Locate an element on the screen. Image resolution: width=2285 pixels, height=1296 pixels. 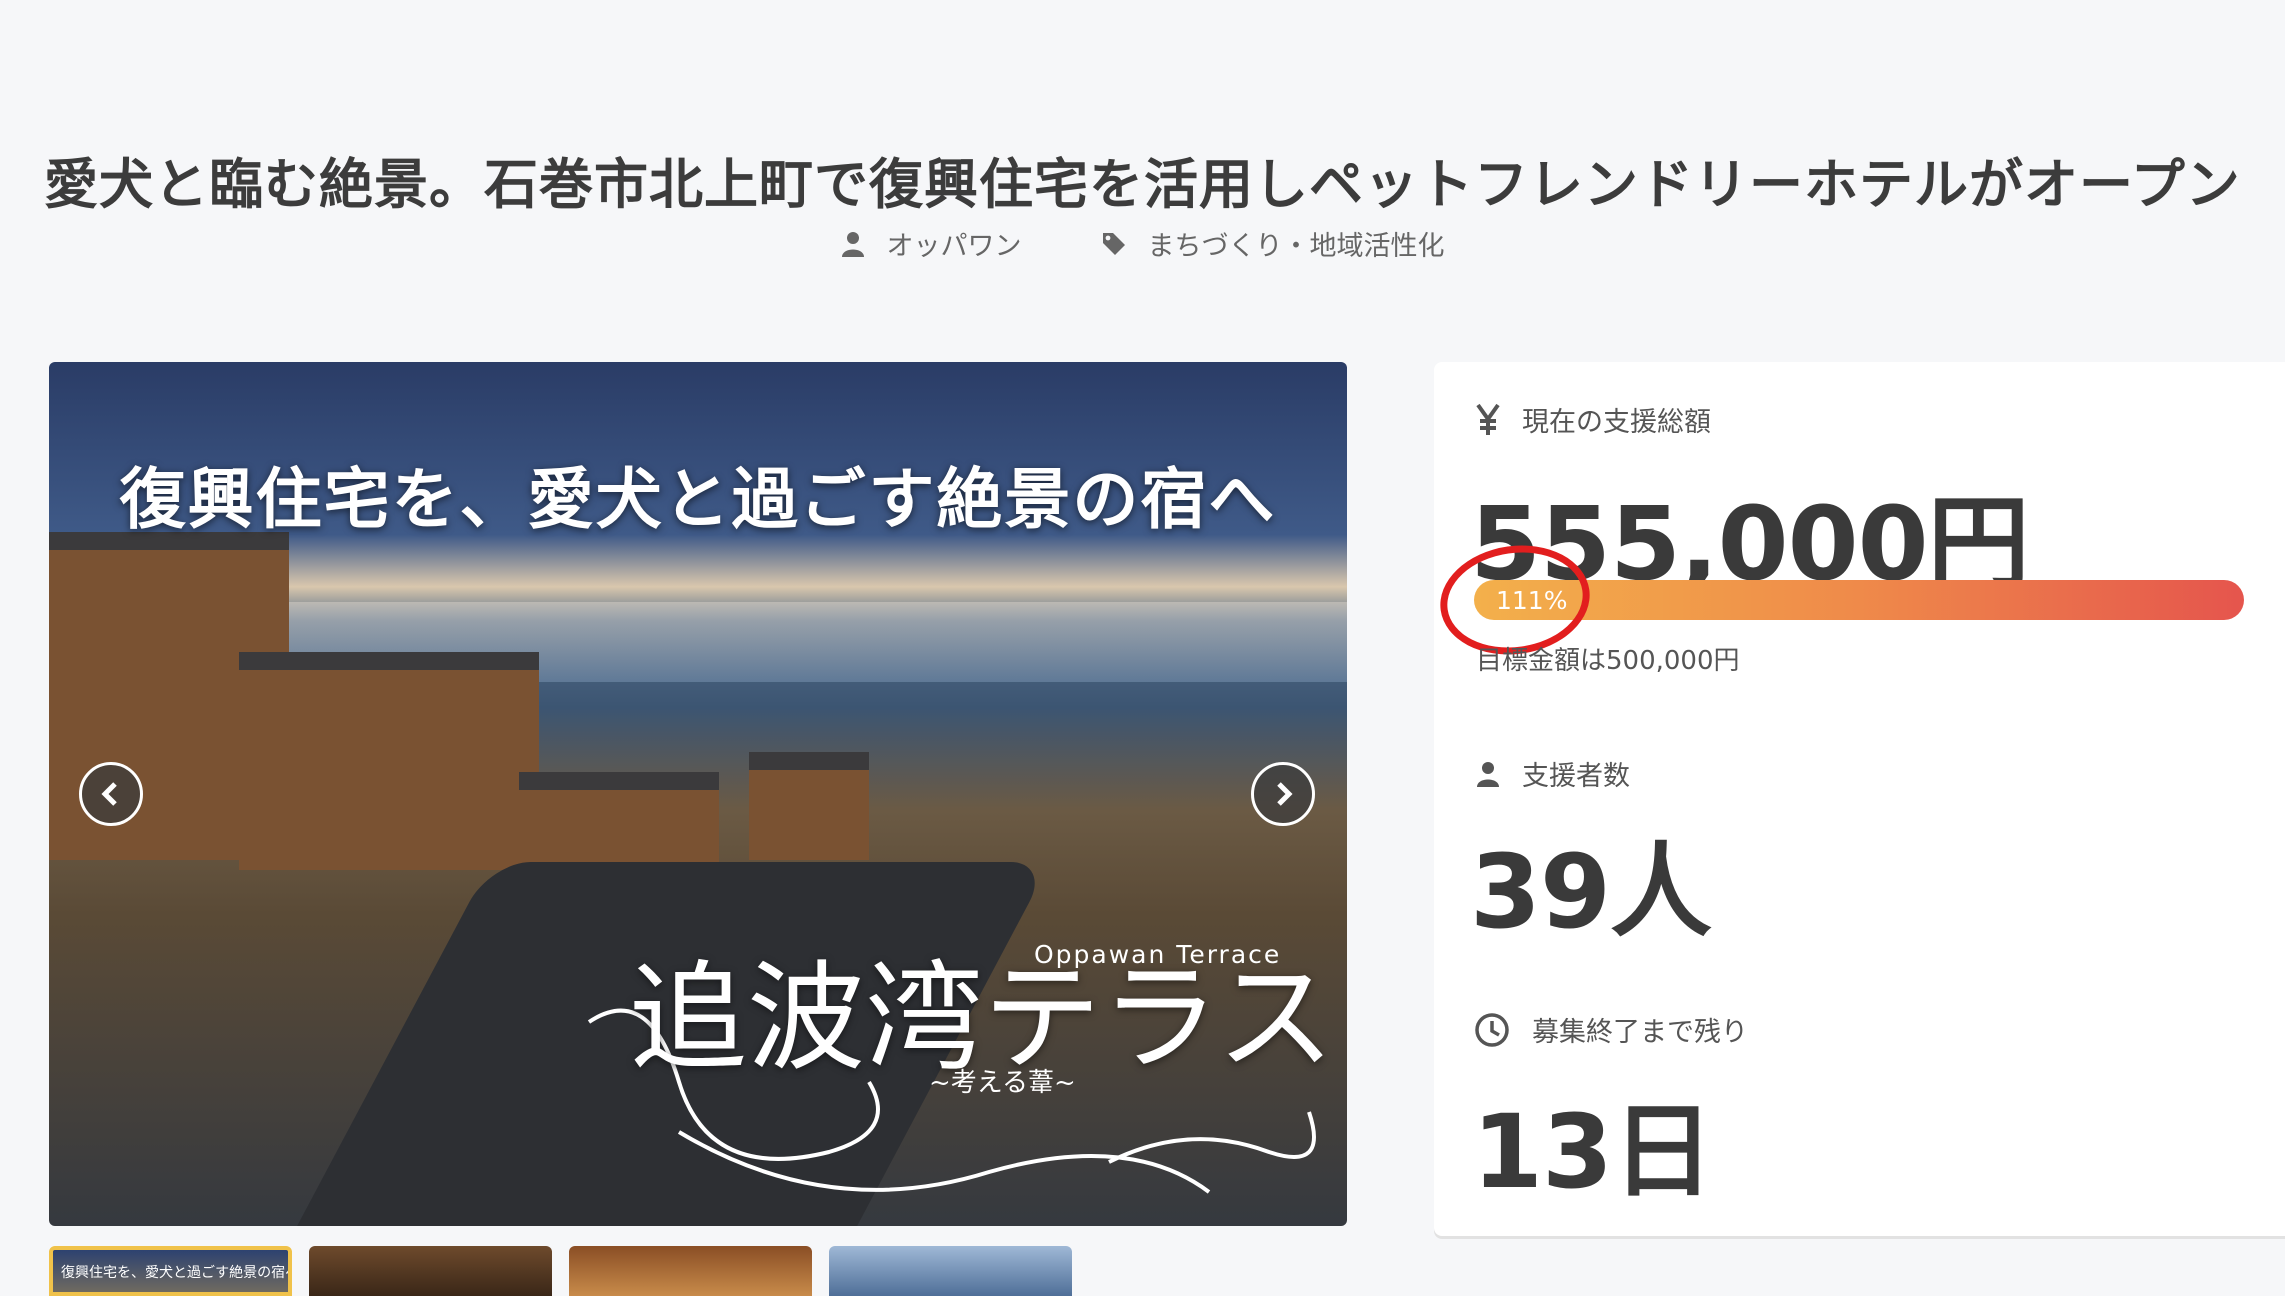
supporters-label: 支援者数 is located at coordinates (1576, 776).